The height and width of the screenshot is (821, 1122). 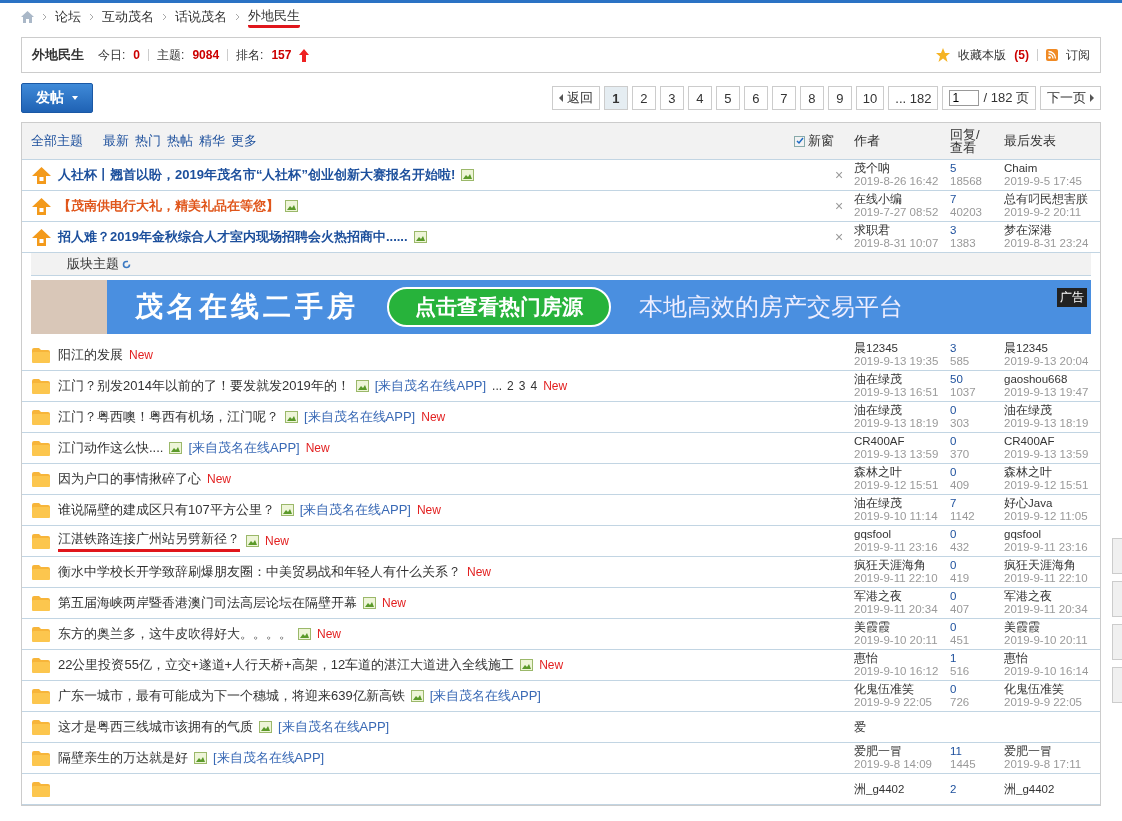 What do you see at coordinates (671, 98) in the screenshot?
I see `page-button: 3` at bounding box center [671, 98].